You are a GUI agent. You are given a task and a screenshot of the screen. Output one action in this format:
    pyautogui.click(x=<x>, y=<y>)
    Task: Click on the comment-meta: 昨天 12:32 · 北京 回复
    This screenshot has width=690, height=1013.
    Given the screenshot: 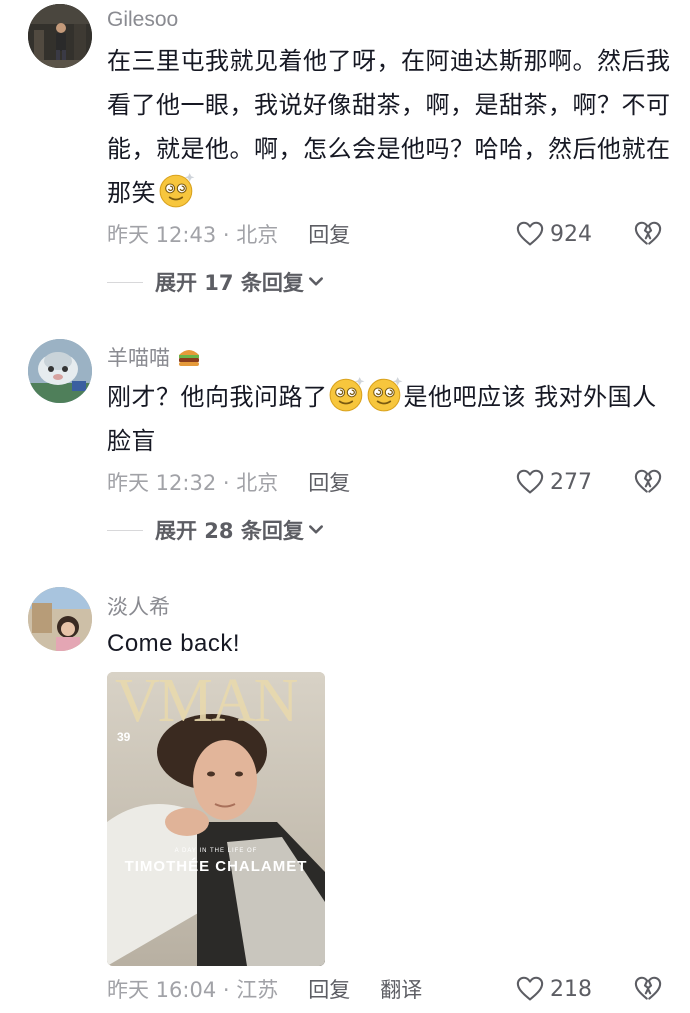 What is the action you would take?
    pyautogui.click(x=228, y=482)
    